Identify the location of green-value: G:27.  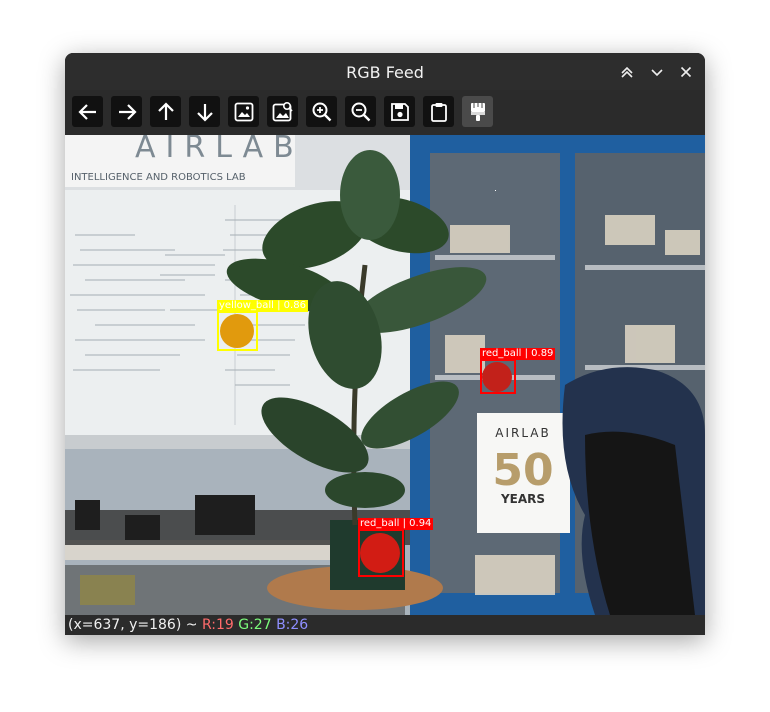
(255, 625).